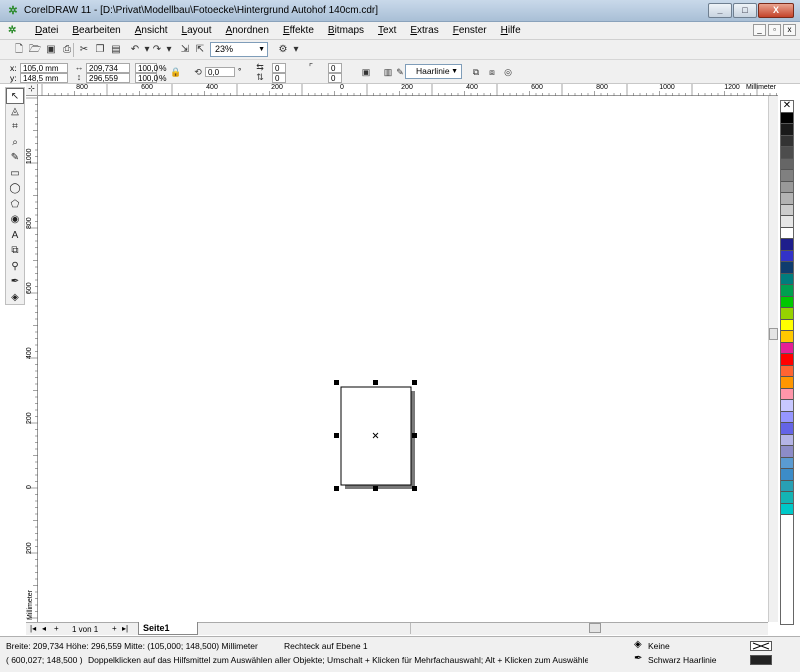 The height and width of the screenshot is (672, 800). What do you see at coordinates (745, 10) in the screenshot?
I see `maximize-button: □` at bounding box center [745, 10].